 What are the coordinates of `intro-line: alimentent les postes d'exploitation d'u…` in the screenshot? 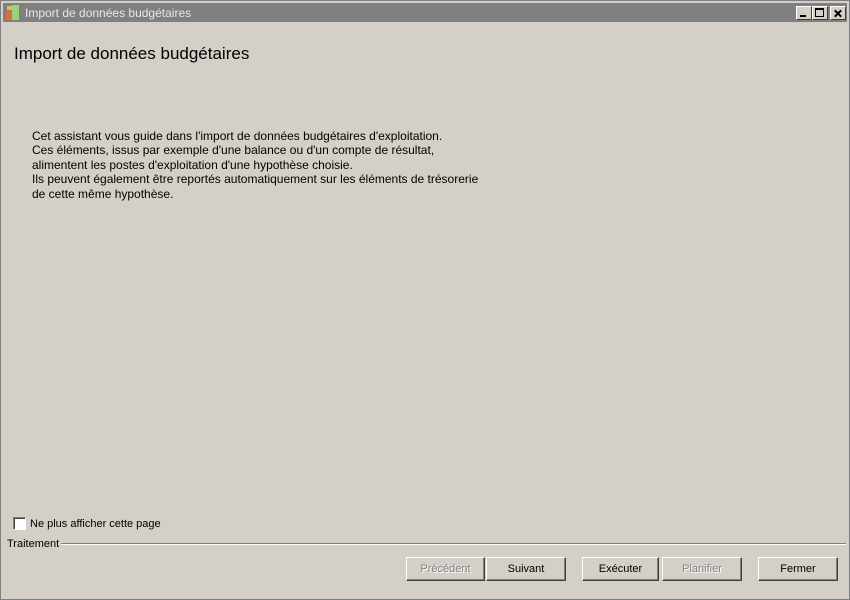 It's located at (192, 164).